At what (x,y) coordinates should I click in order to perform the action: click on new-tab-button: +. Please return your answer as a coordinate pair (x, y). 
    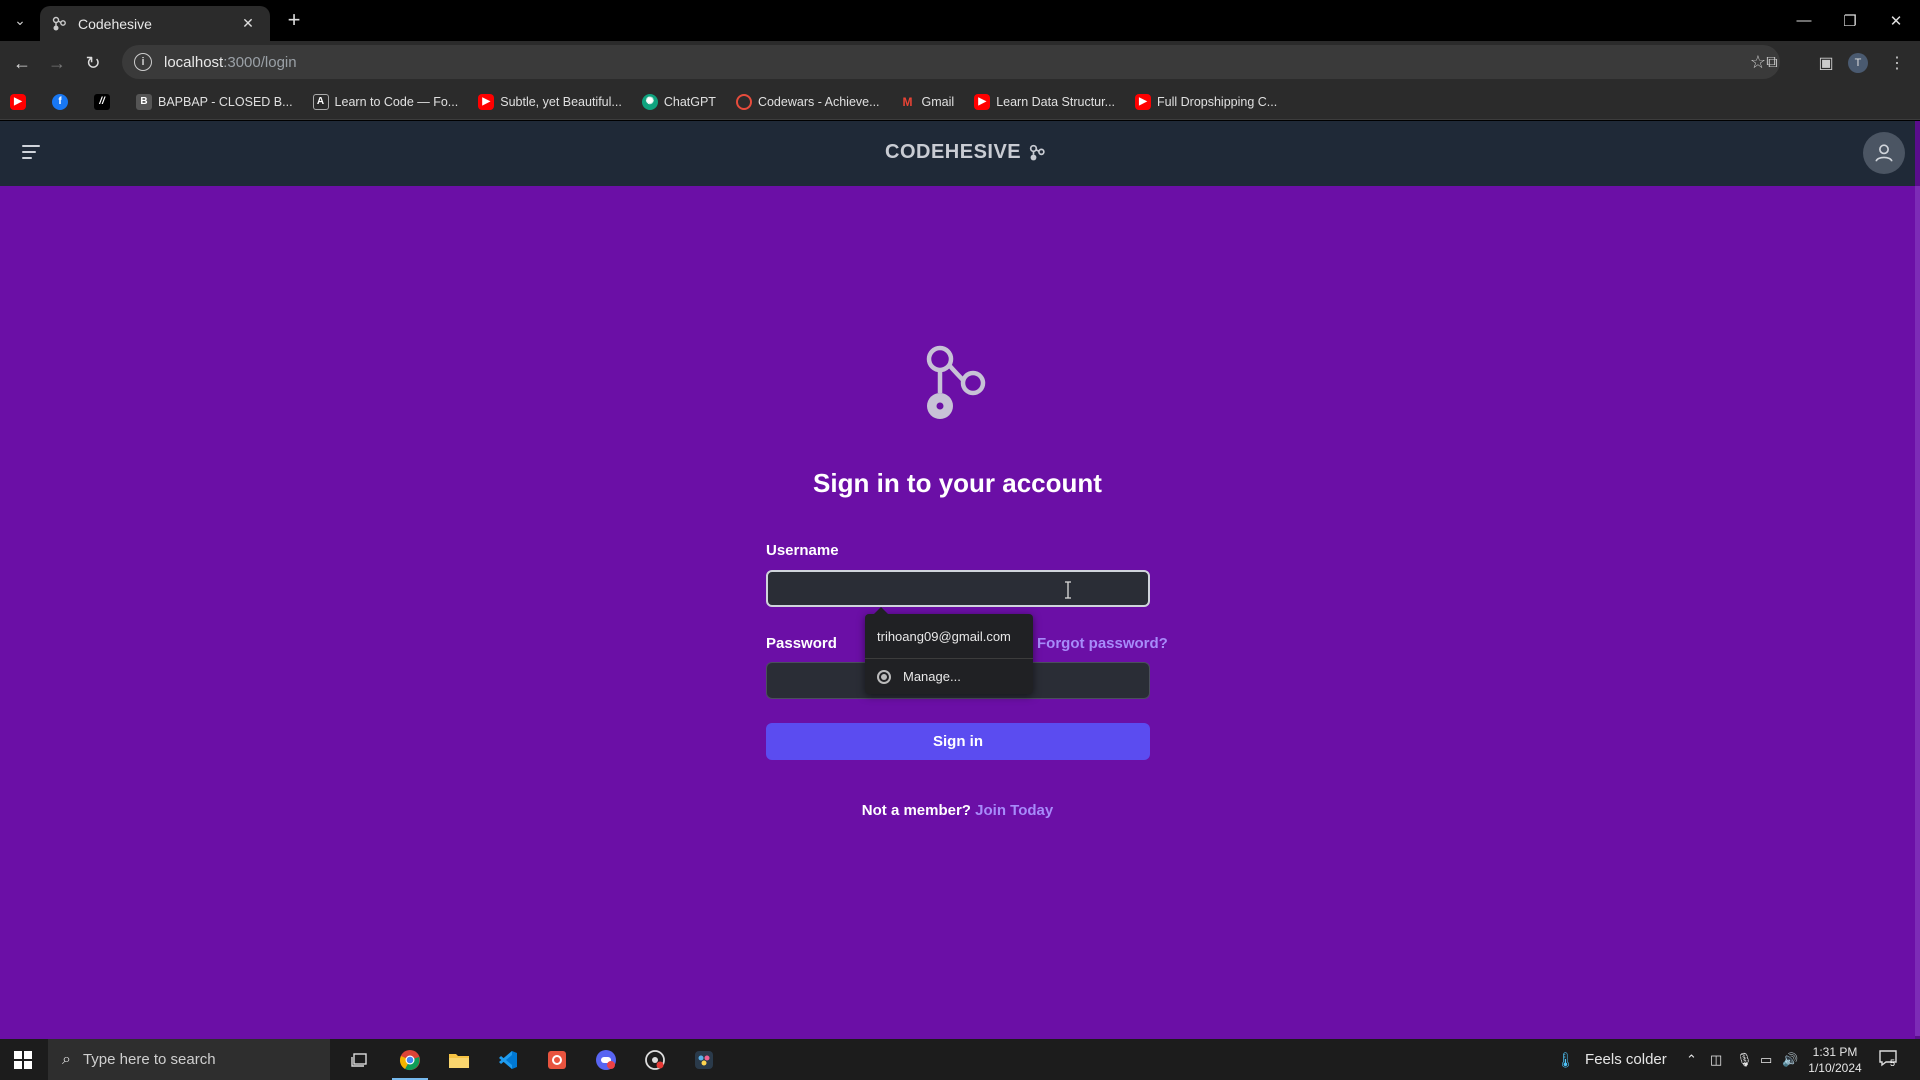
    Looking at the image, I should click on (294, 21).